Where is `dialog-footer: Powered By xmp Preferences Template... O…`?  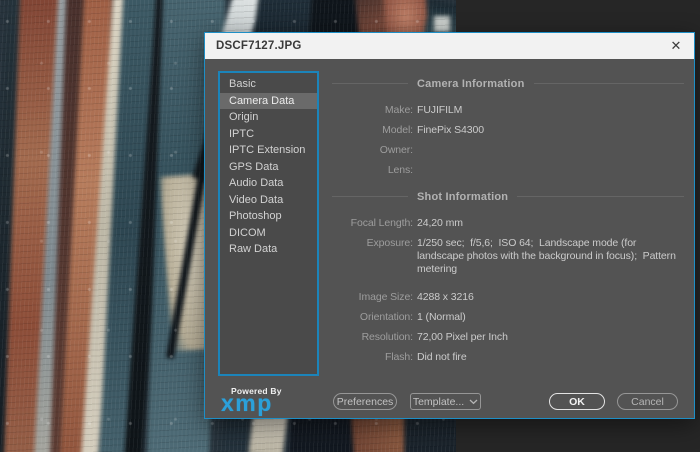
dialog-footer: Powered By xmp Preferences Template... O… is located at coordinates (449, 398).